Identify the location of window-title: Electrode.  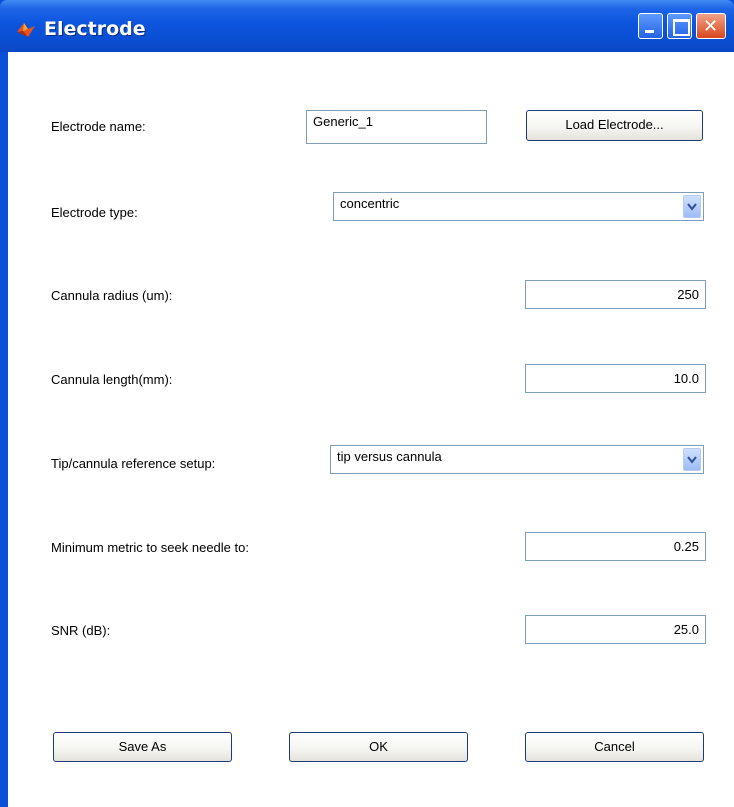
(95, 29).